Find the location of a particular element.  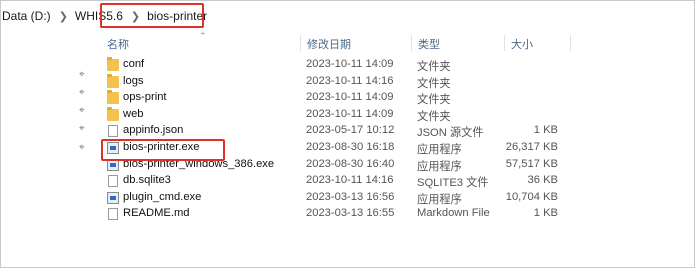

file-name: db.sqlite3 is located at coordinates (147, 180).